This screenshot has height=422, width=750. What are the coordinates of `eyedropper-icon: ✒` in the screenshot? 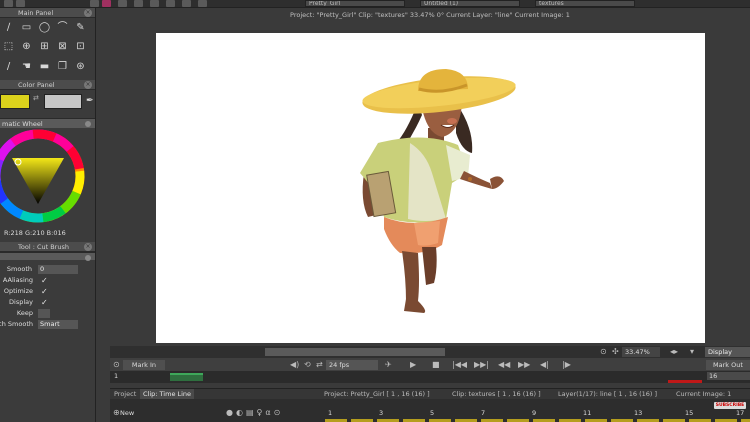 It's located at (90, 101).